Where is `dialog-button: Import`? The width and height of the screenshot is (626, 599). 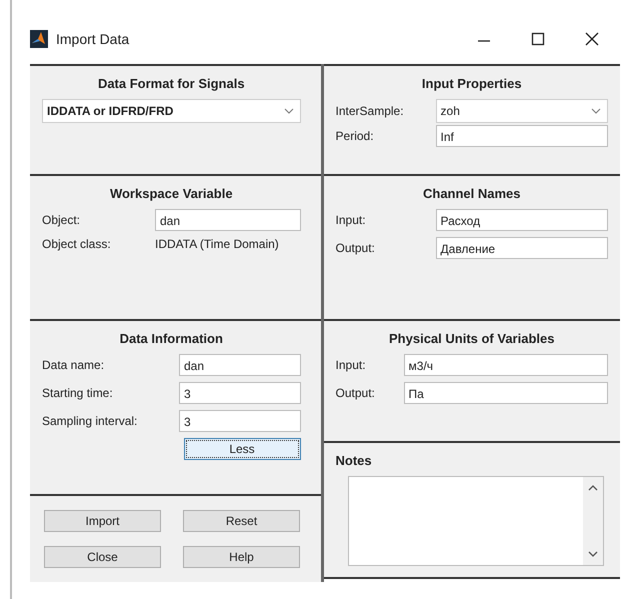
dialog-button: Import is located at coordinates (102, 521).